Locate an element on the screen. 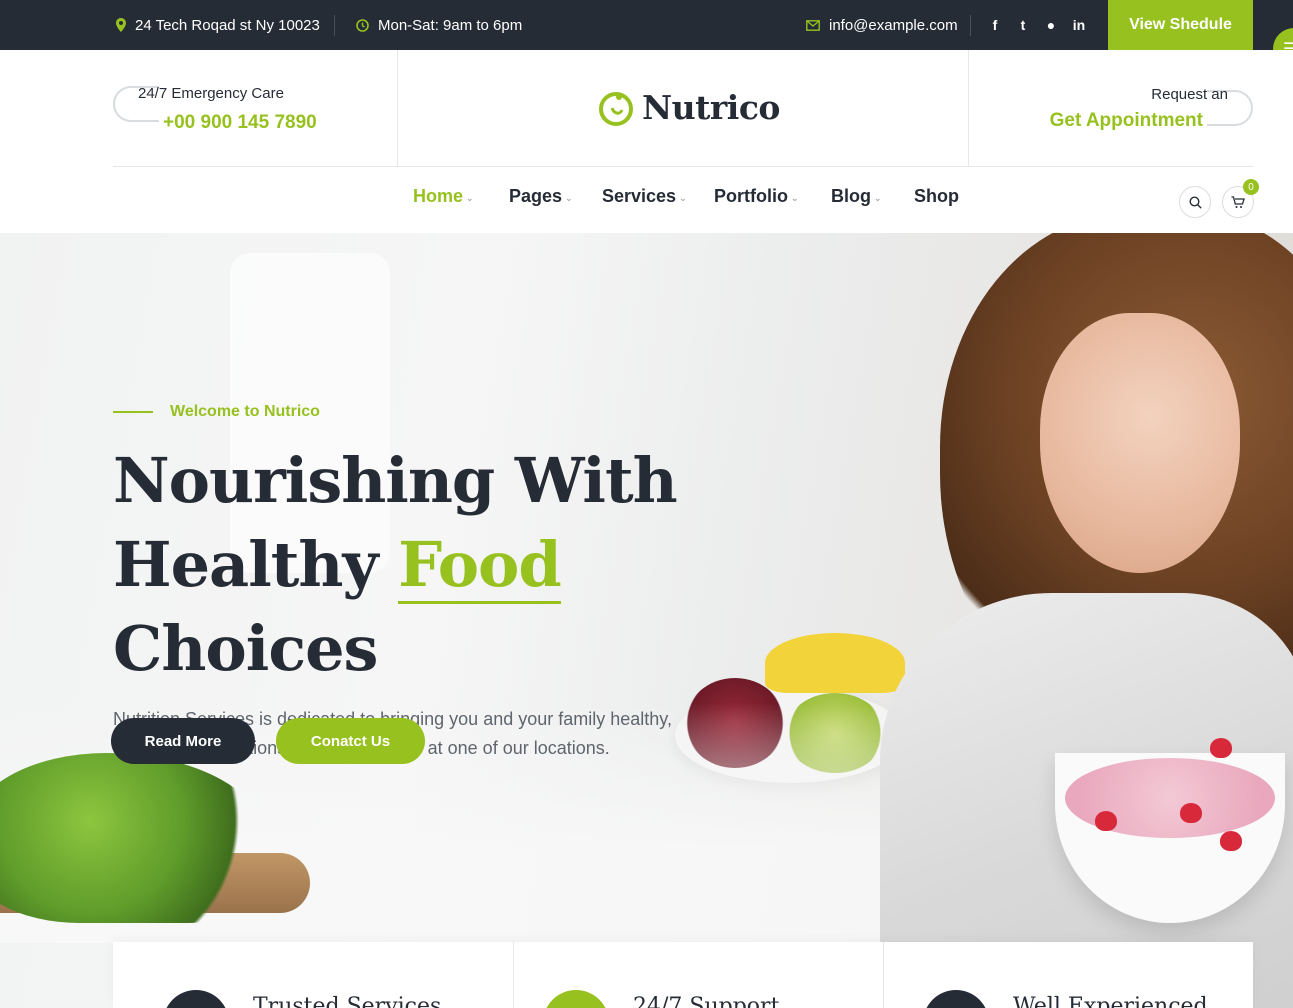 The image size is (1293, 1008). linkedin-icon: in is located at coordinates (1079, 25).